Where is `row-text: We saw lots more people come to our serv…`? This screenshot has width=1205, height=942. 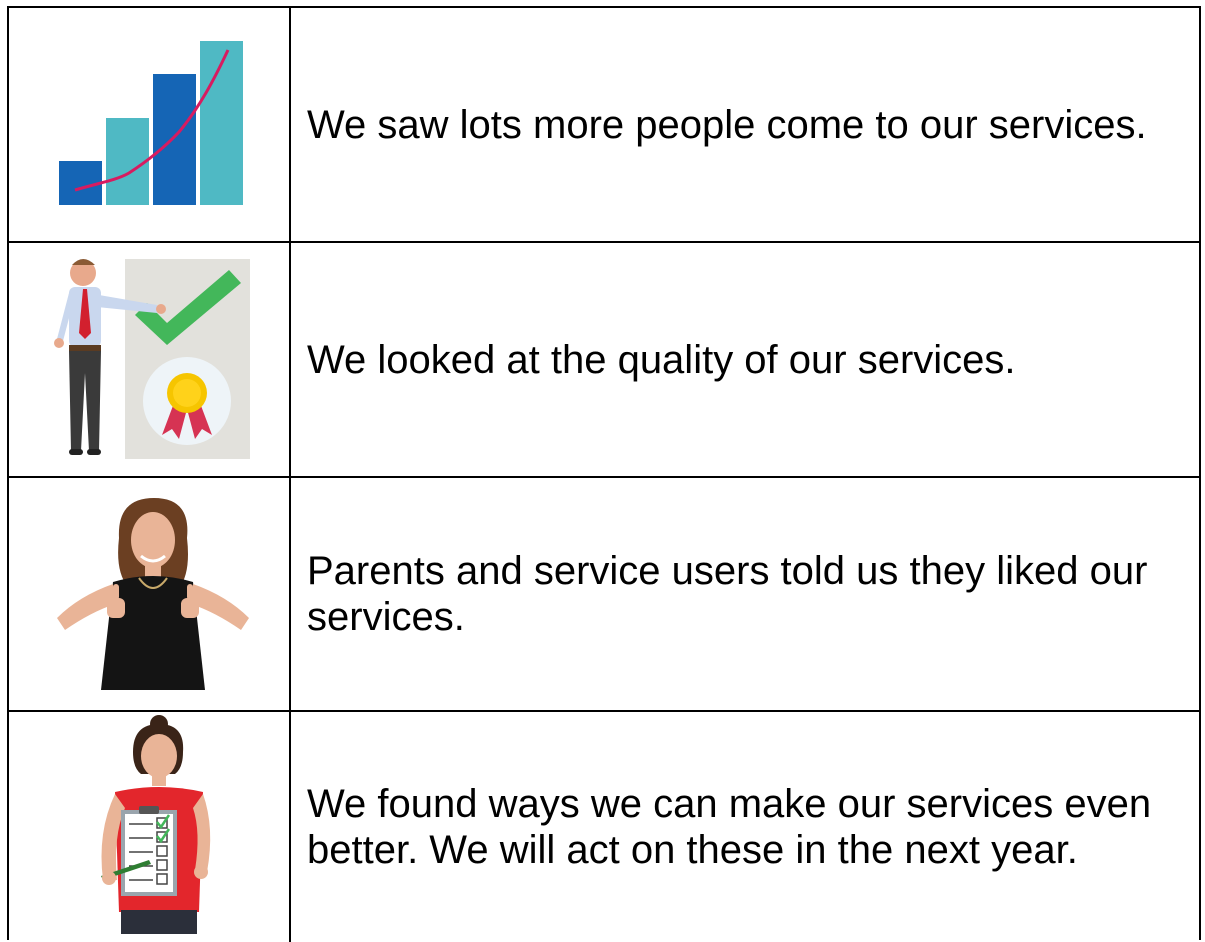
row-text: We saw lots more people come to our serv… is located at coordinates (727, 124).